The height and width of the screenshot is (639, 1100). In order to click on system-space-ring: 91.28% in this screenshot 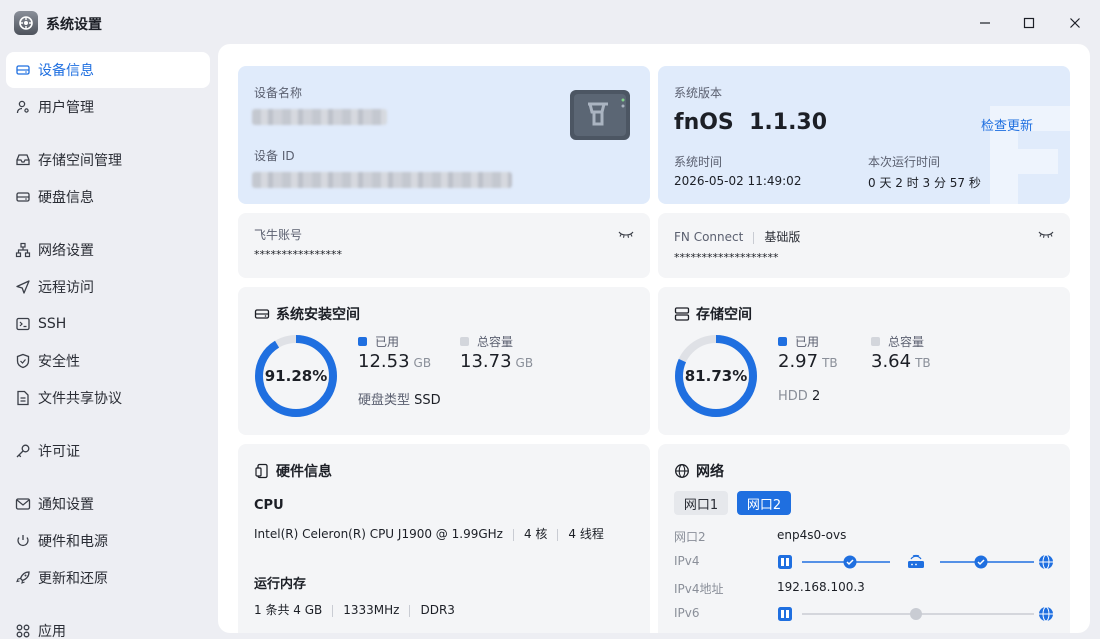, I will do `click(296, 376)`.